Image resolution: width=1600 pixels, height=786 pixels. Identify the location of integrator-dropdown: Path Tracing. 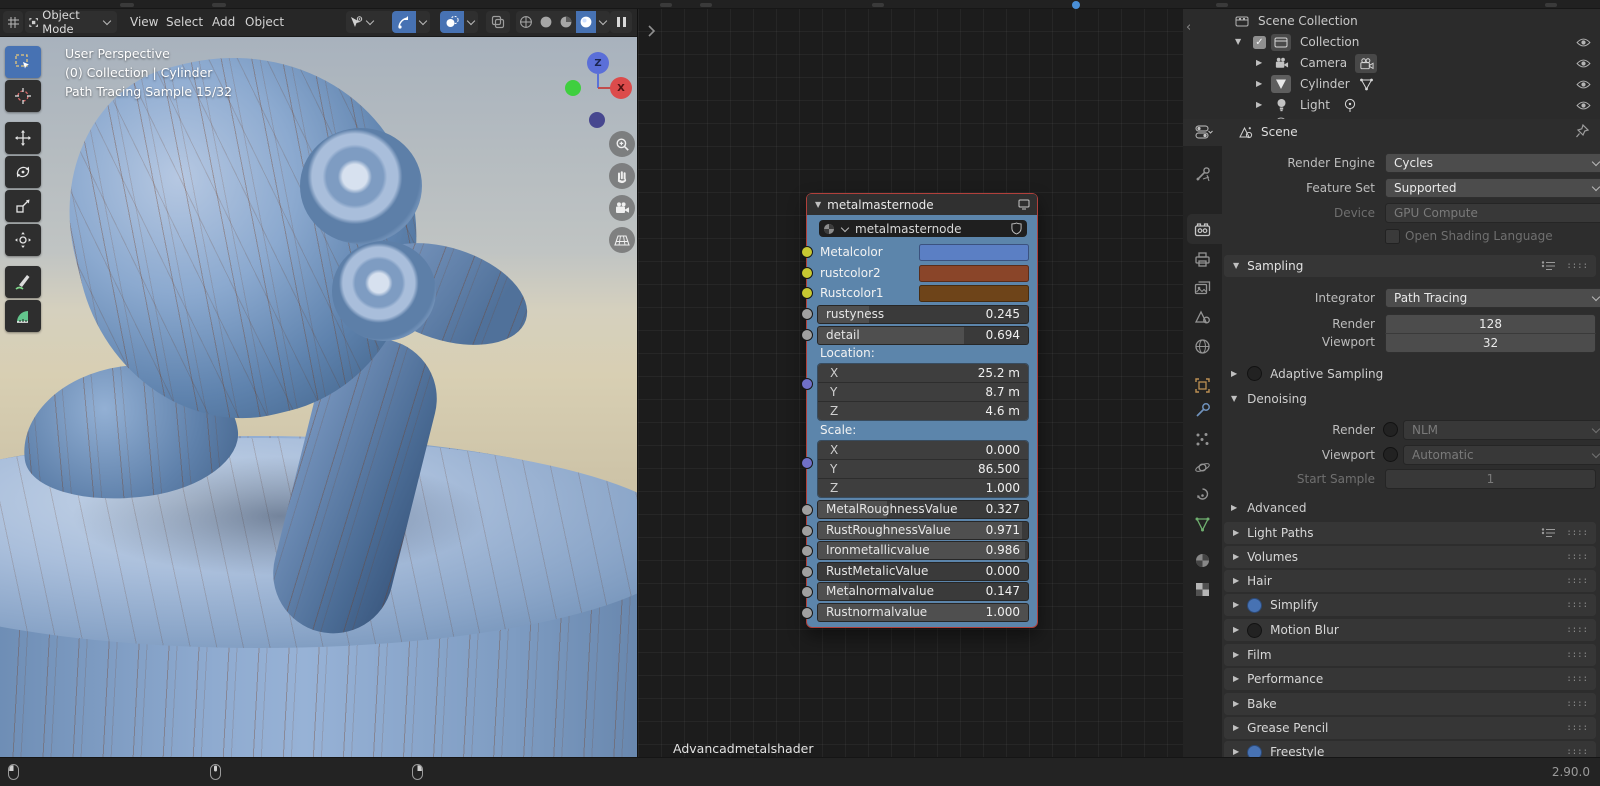
(1492, 298).